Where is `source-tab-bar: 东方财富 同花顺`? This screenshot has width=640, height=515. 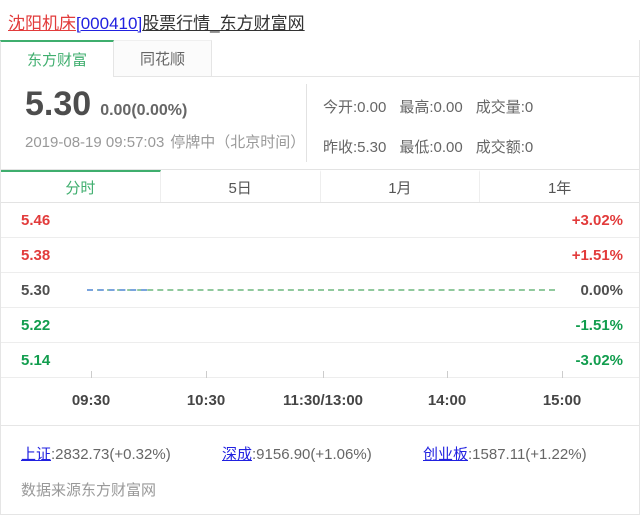 source-tab-bar: 东方财富 同花顺 is located at coordinates (320, 58).